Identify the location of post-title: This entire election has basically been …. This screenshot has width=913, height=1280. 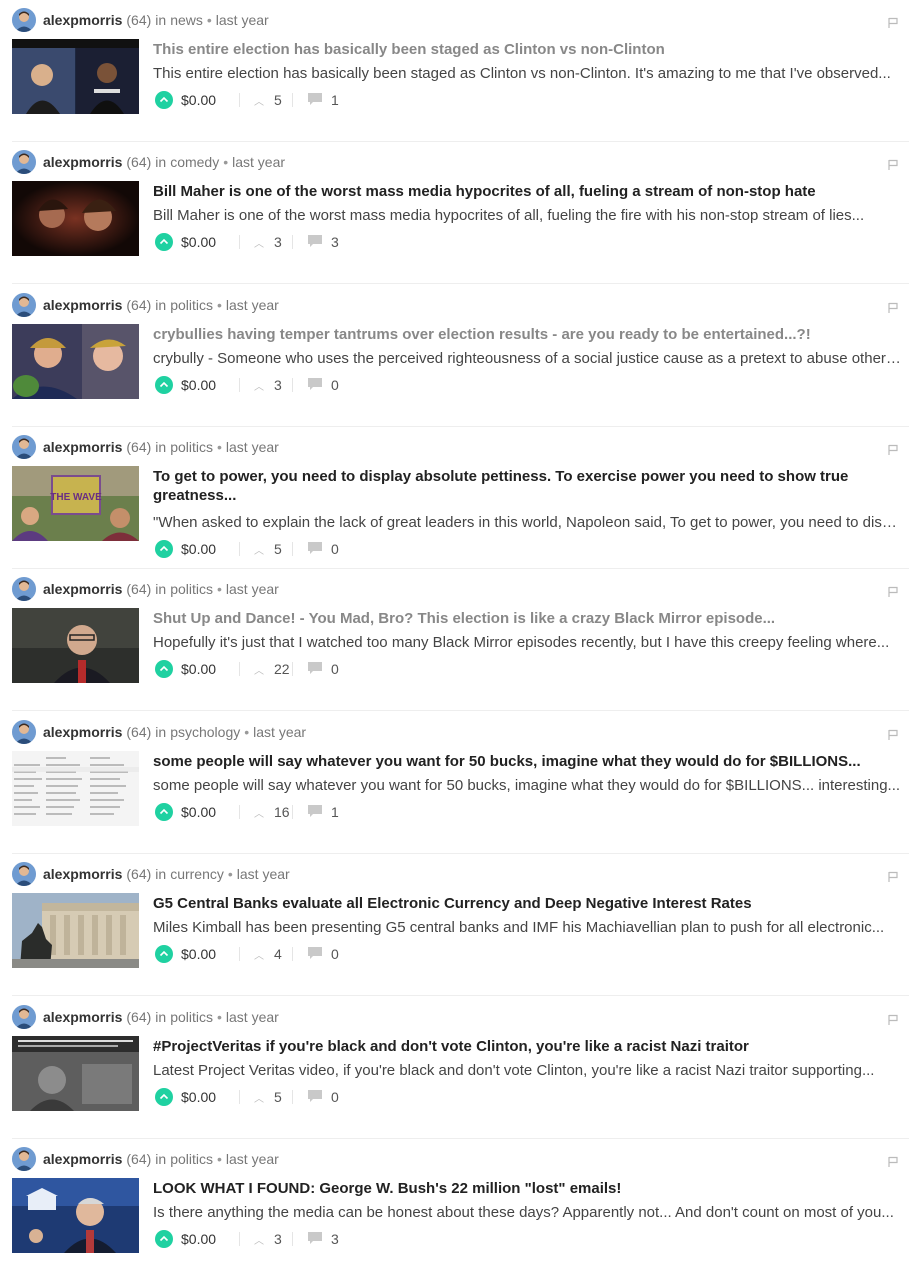
(529, 49).